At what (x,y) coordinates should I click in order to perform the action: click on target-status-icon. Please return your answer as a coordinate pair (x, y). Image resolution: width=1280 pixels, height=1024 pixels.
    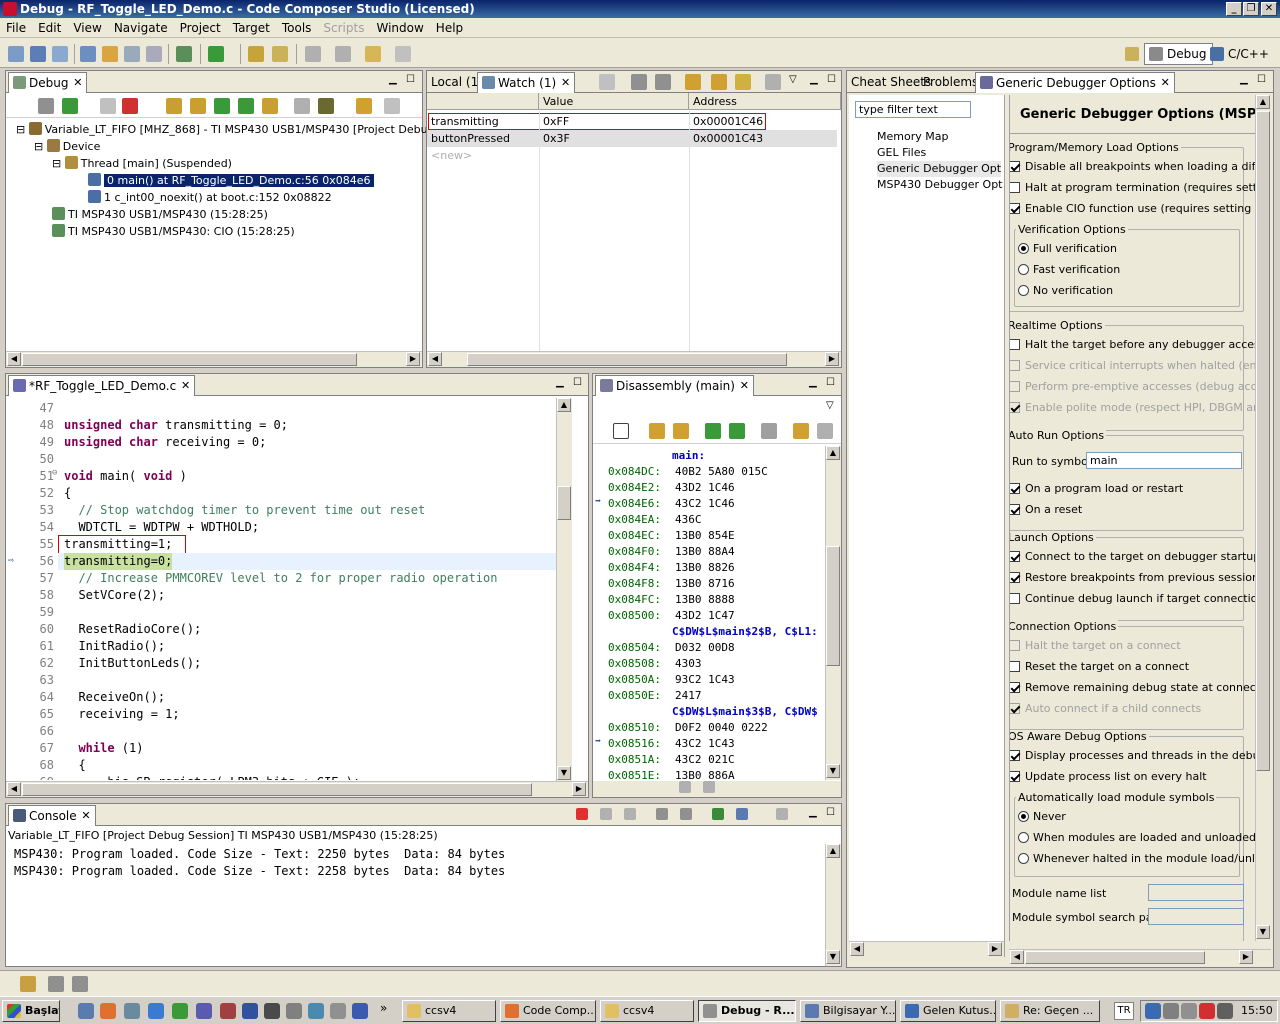
    Looking at the image, I should click on (80, 984).